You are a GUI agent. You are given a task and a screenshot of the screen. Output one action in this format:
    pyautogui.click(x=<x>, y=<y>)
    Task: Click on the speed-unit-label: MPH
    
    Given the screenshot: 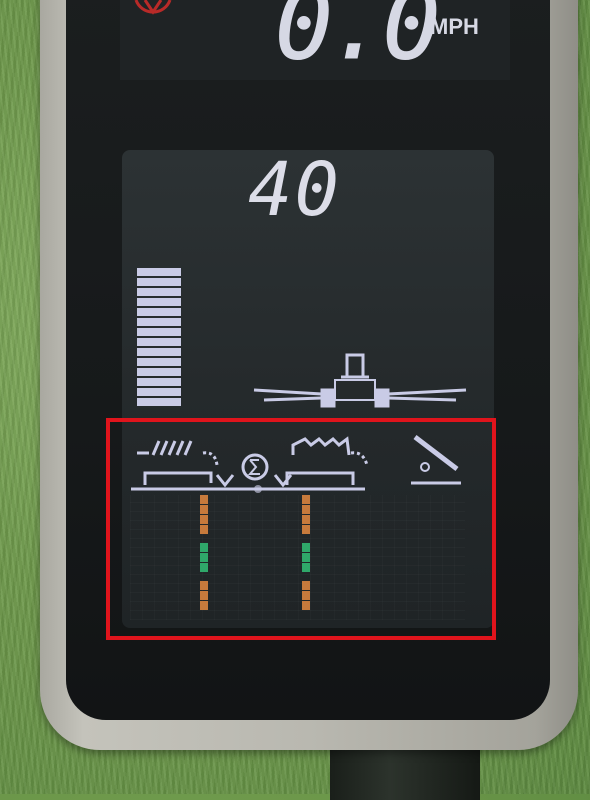 What is the action you would take?
    pyautogui.click(x=454, y=26)
    